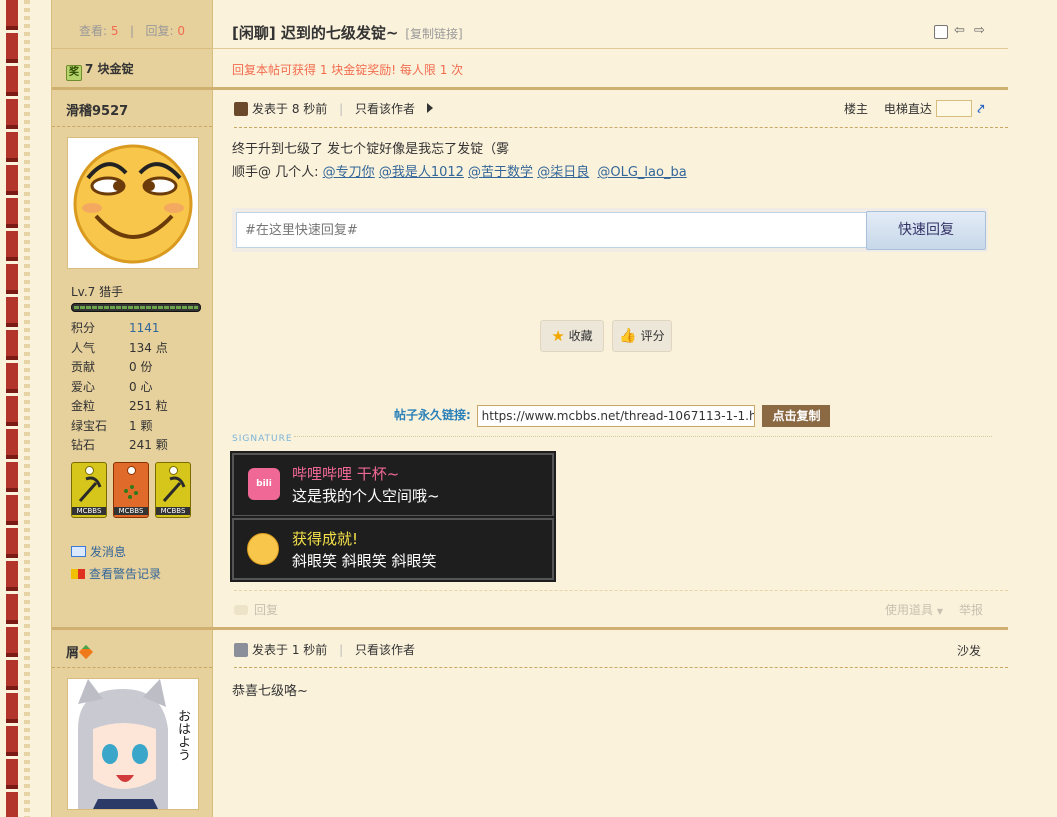 This screenshot has width=1057, height=817. I want to click on thread-tools: ⇦ ⇨, so click(962, 32).